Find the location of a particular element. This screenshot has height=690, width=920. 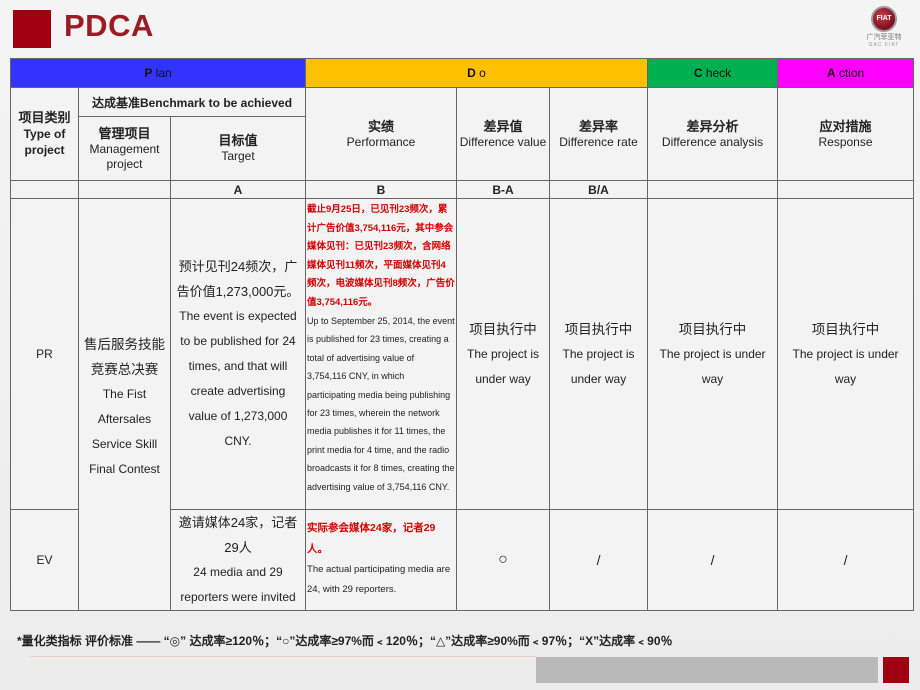

header-response: 应对措施 Response is located at coordinates (846, 134).